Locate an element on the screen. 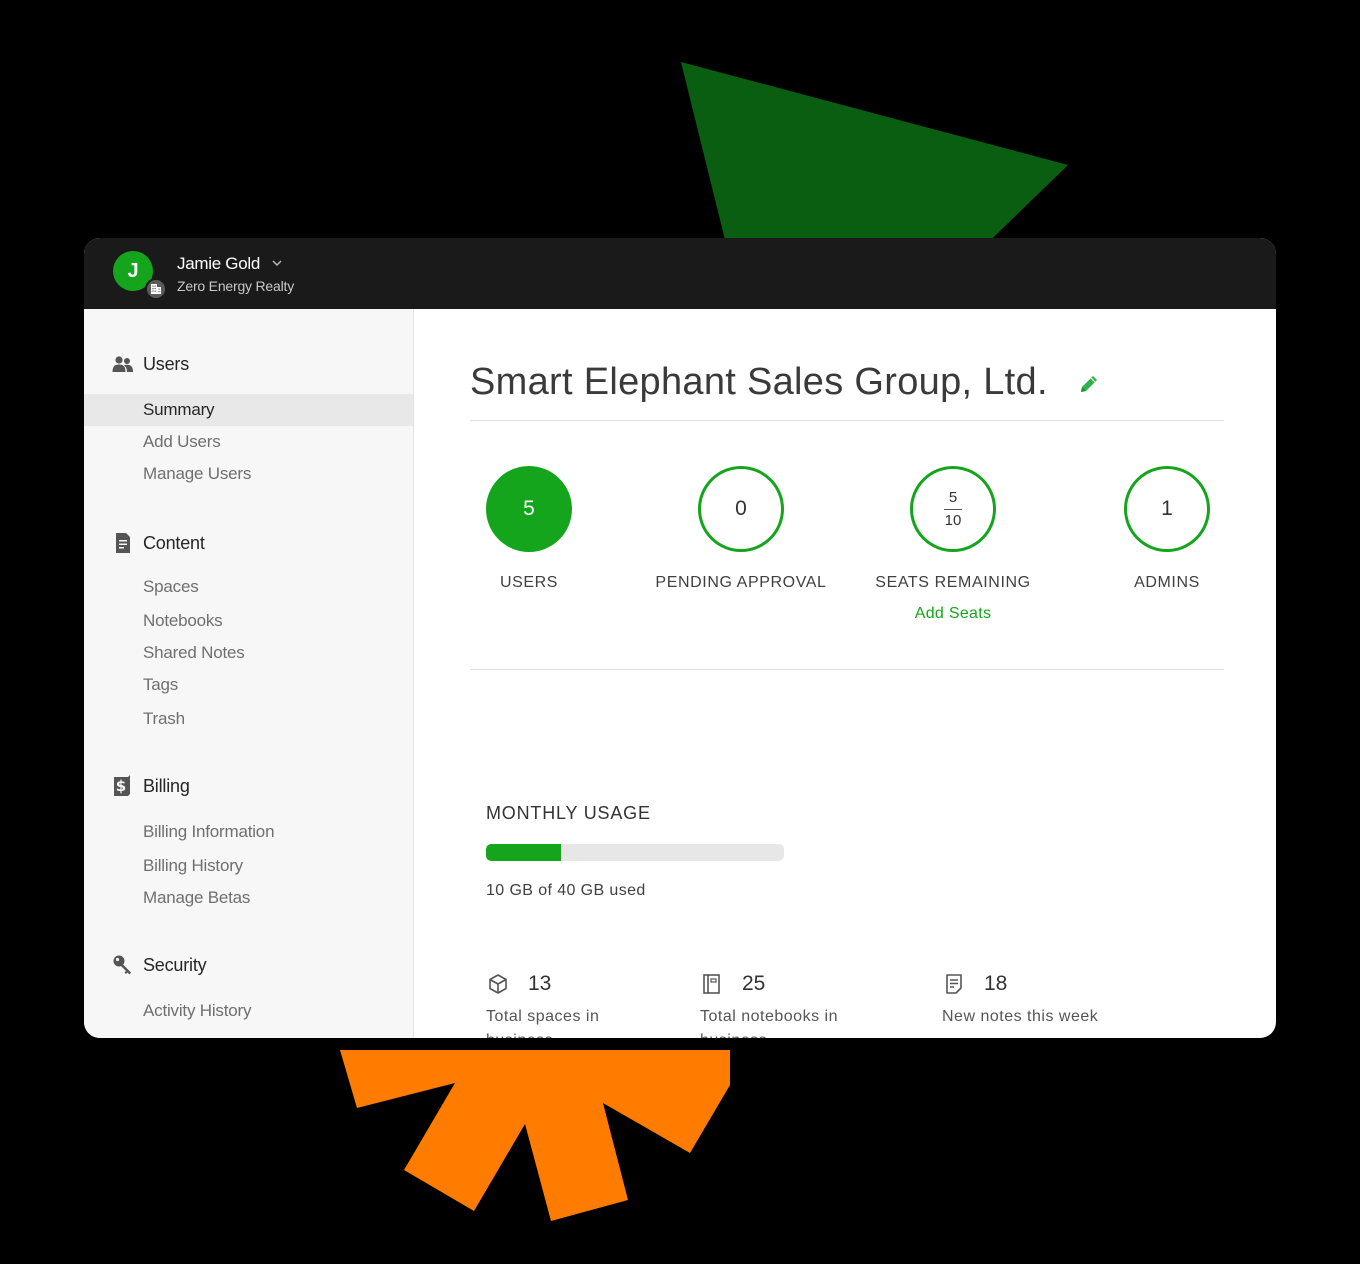  sidebar-section-label: Content is located at coordinates (174, 542).